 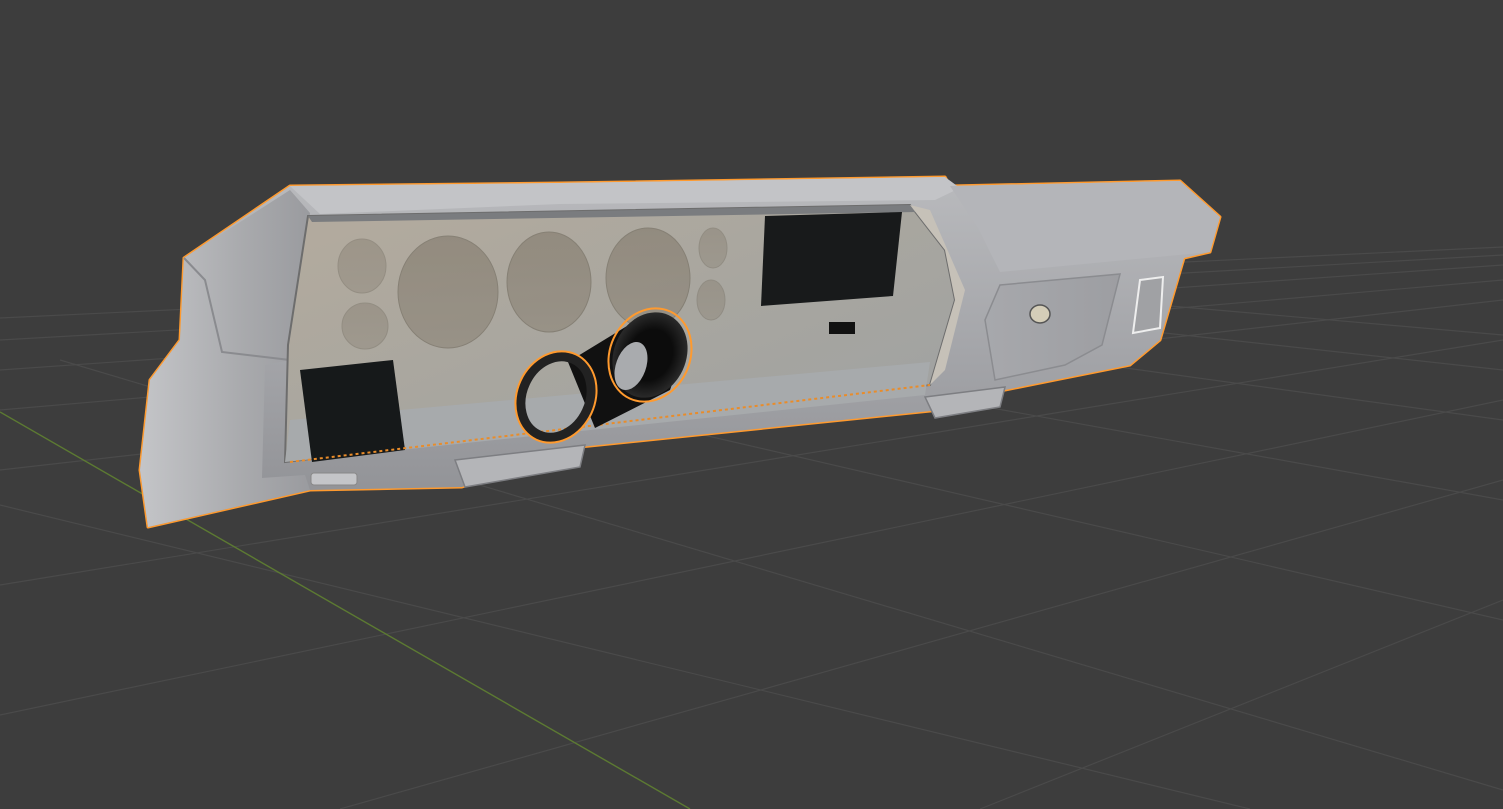 What do you see at coordinates (842, 328) in the screenshot?
I see `small-switch-slot` at bounding box center [842, 328].